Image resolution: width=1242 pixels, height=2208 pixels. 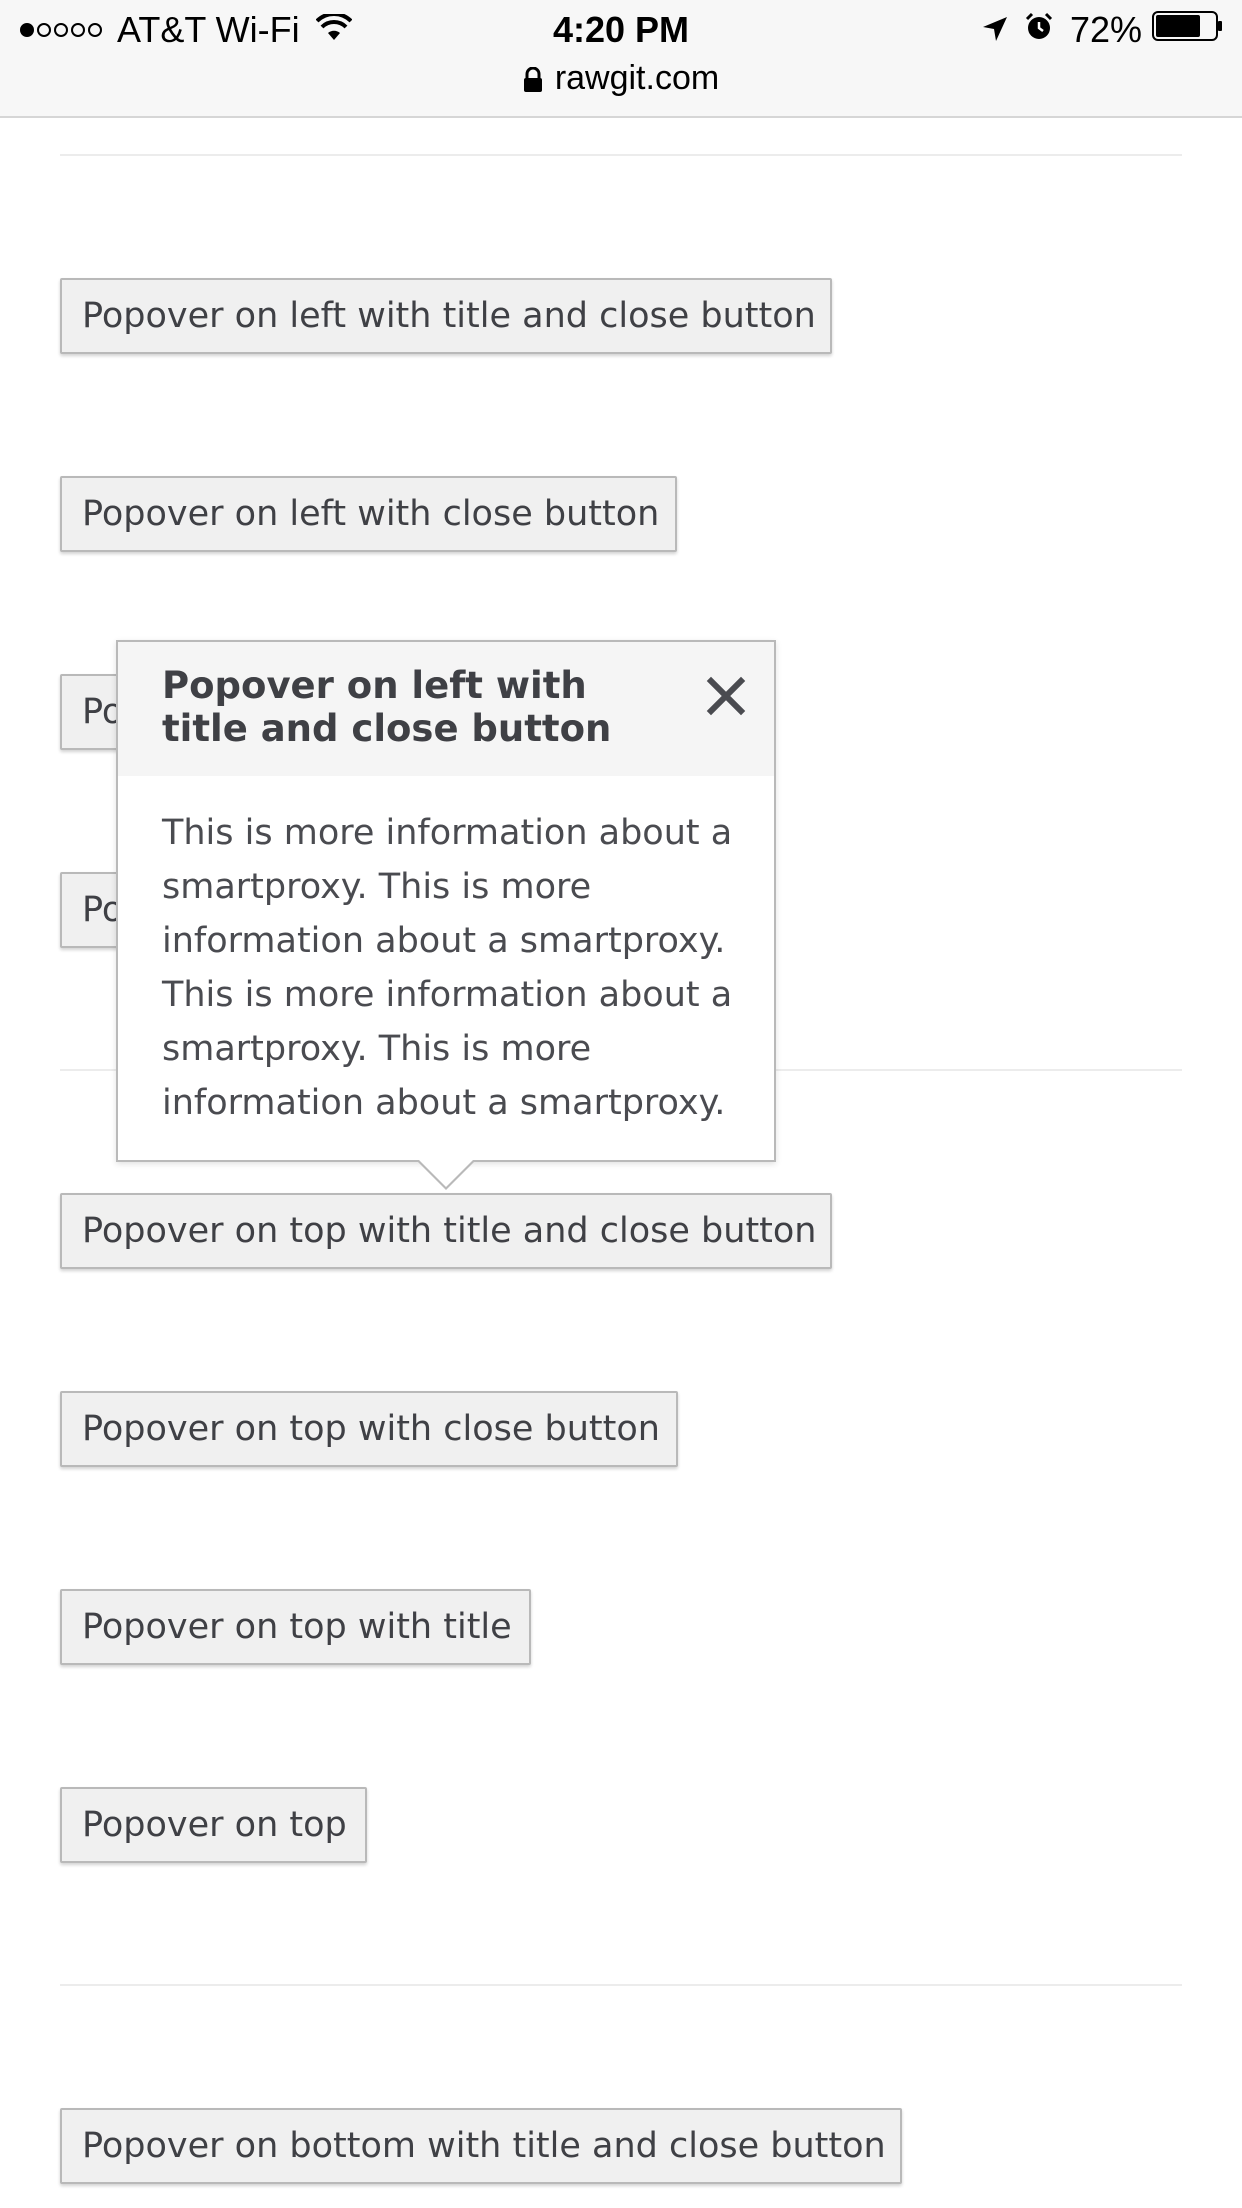 I want to click on location-arrow-icon, so click(x=995, y=30).